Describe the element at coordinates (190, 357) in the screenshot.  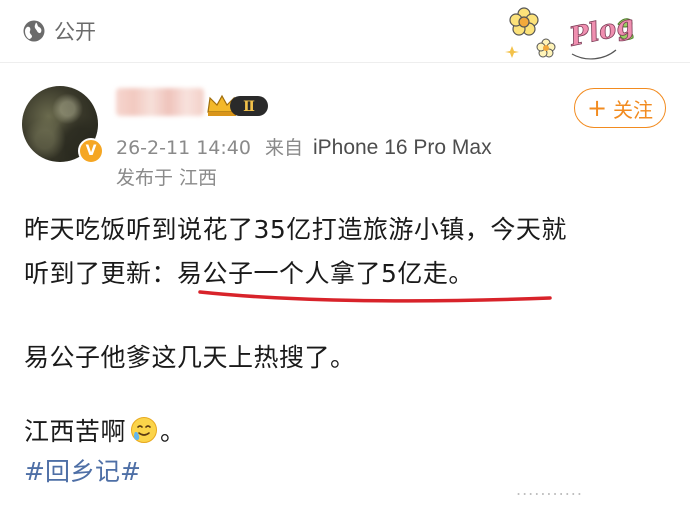
I see `post-text-line-3: 易公子他爹这几天上热搜了。` at that location.